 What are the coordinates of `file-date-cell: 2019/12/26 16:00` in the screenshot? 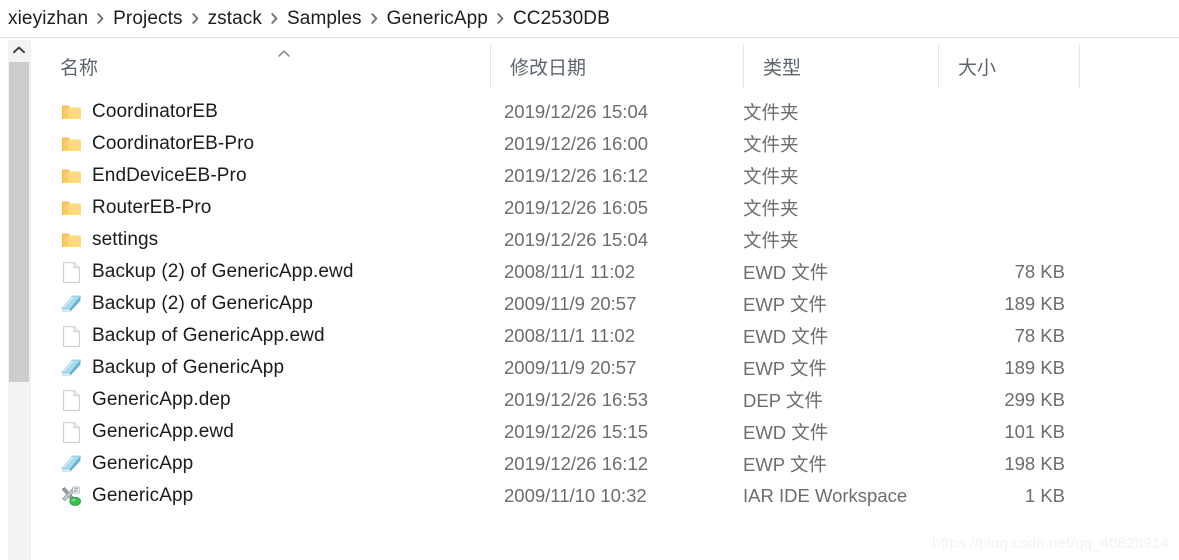 It's located at (576, 143).